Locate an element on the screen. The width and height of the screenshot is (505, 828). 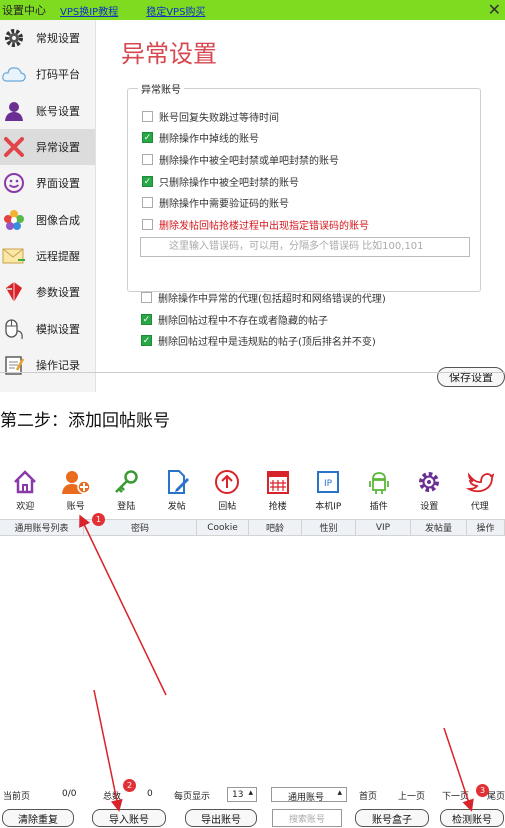
save-settings-button: 保存设置 is located at coordinates (471, 377).